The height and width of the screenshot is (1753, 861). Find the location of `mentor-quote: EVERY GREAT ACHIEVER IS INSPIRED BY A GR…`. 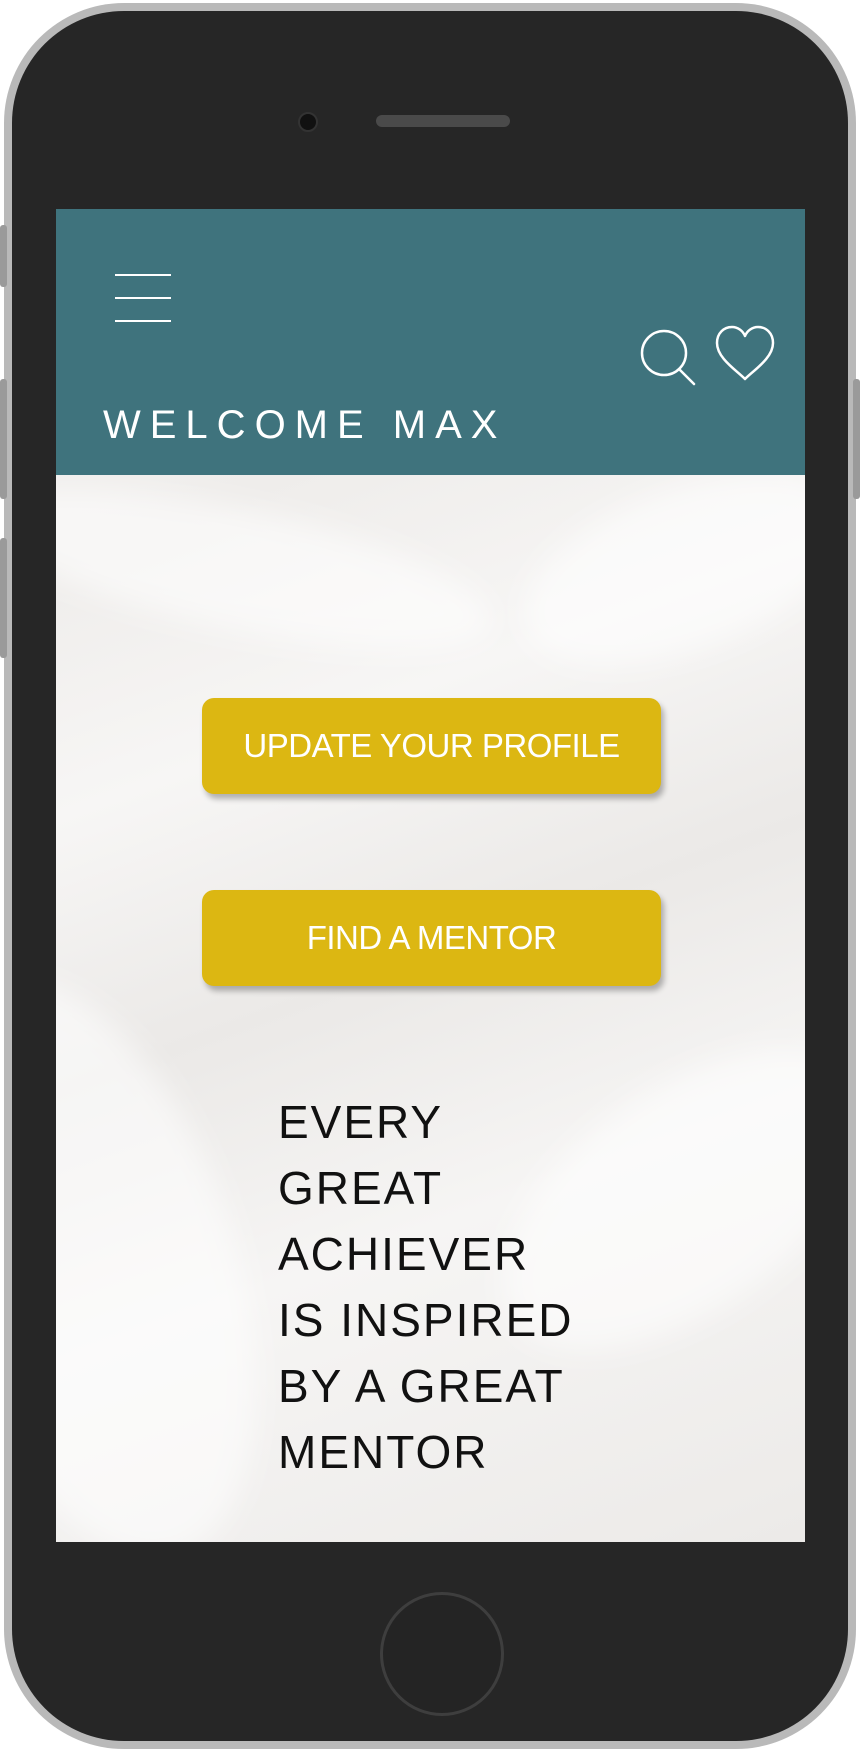

mentor-quote: EVERY GREAT ACHIEVER IS INSPIRED BY A GR… is located at coordinates (448, 1287).